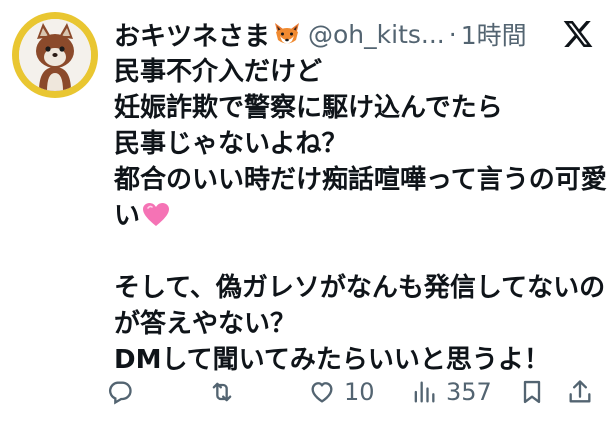  What do you see at coordinates (287, 34) in the screenshot?
I see `fox-emoji-icon` at bounding box center [287, 34].